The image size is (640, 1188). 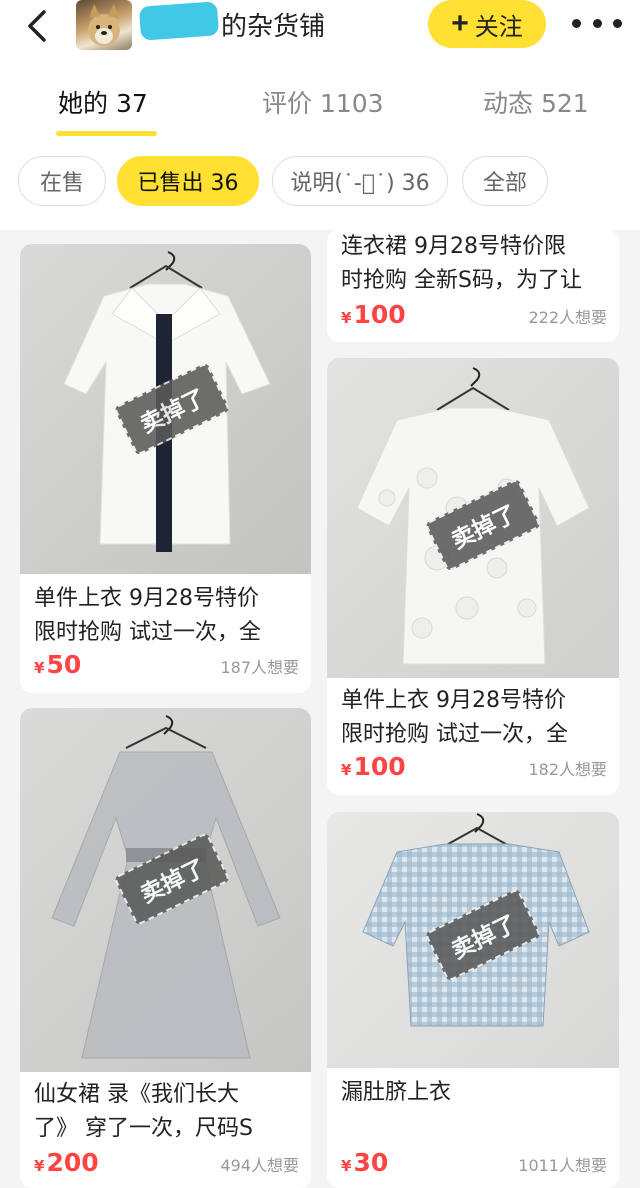 I want to click on tab-posts: 动态 521, so click(x=536, y=102).